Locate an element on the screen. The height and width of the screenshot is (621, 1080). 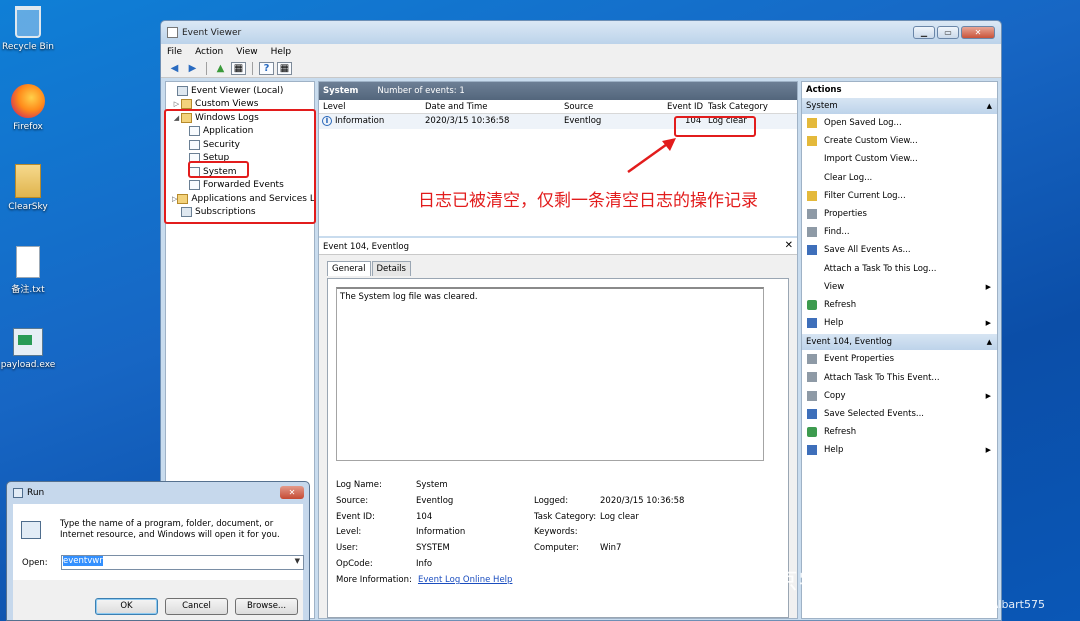
text-file-icon is located at coordinates (28, 262).